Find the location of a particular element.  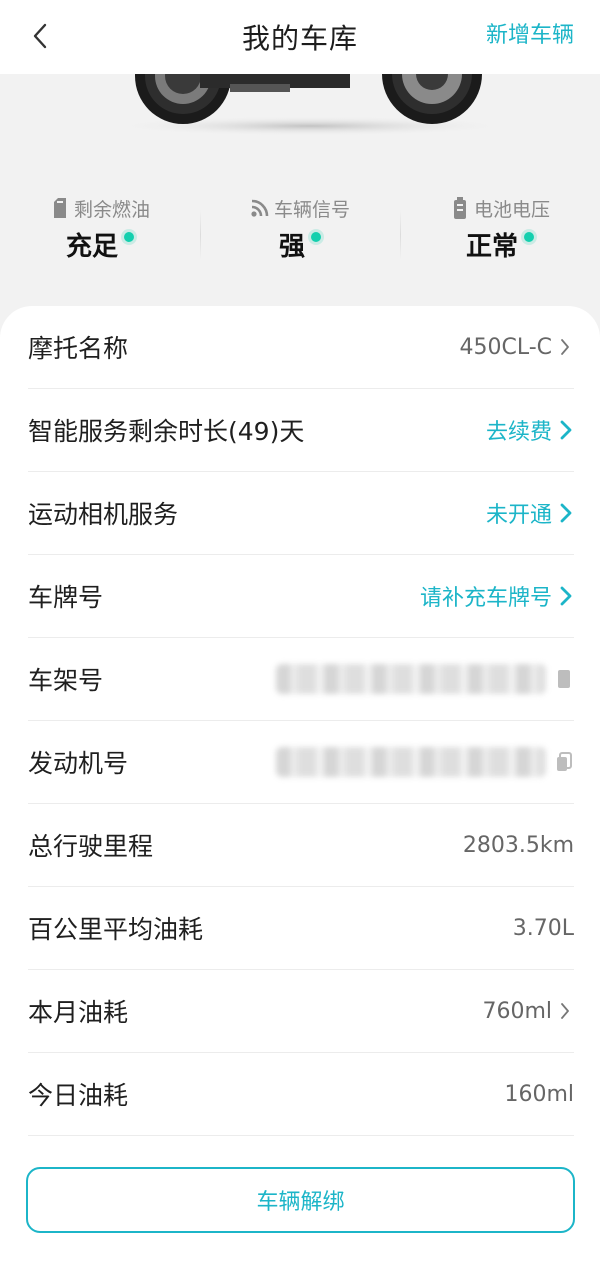

row-motorcycle-name: 摩托名称 450CL-C is located at coordinates (301, 347).